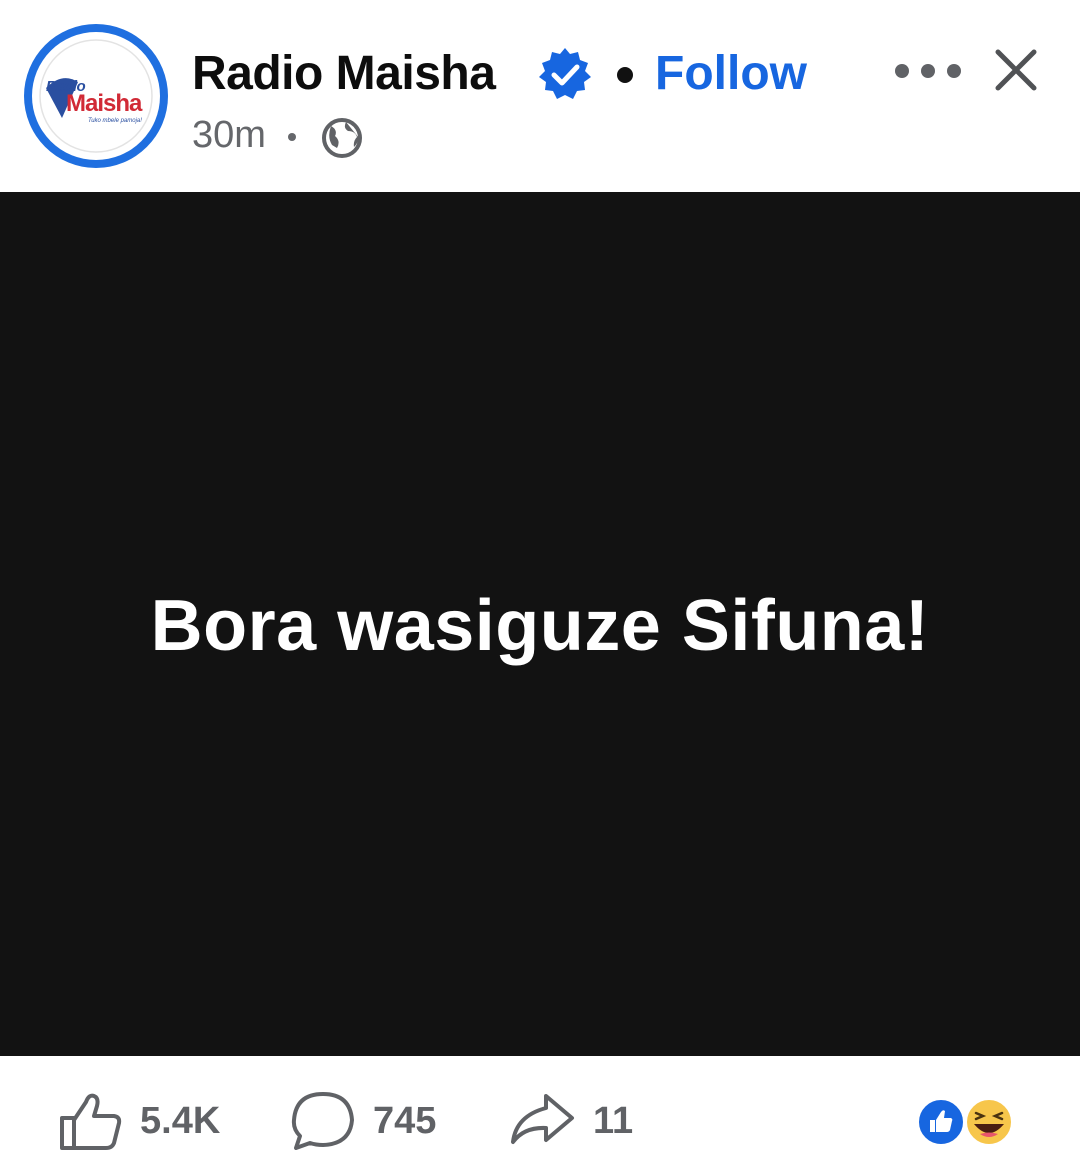 The width and height of the screenshot is (1080, 1174). Describe the element at coordinates (229, 135) in the screenshot. I see `post-time: 30m` at that location.